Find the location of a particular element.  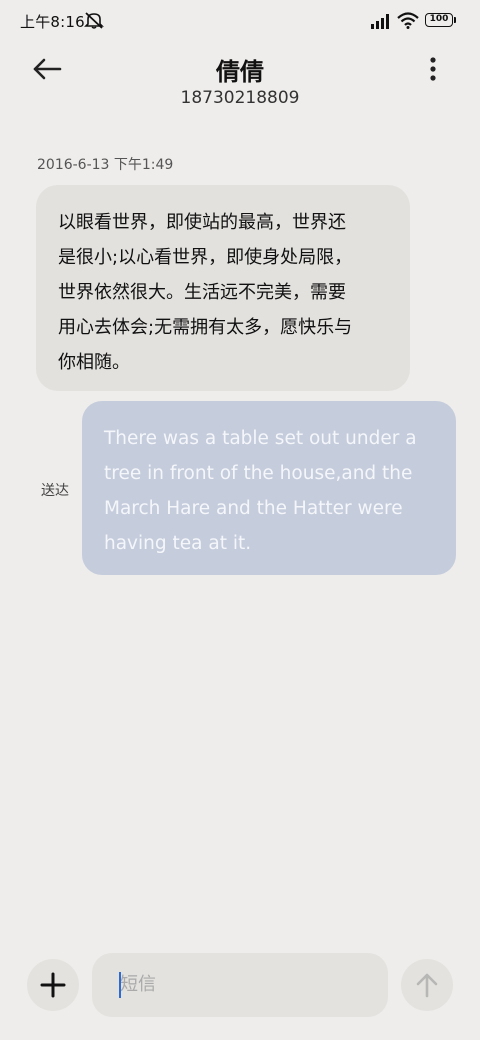

text-caret is located at coordinates (120, 985).